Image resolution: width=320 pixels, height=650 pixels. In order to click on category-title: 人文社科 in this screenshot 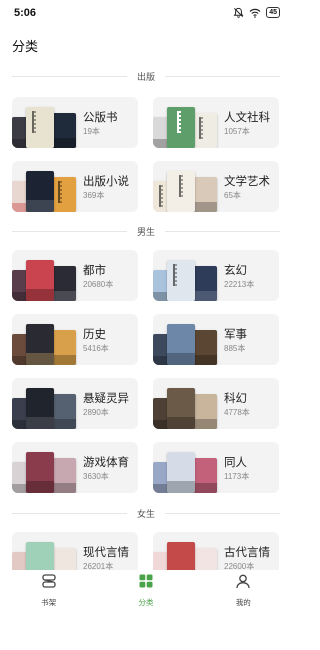, I will do `click(247, 118)`.